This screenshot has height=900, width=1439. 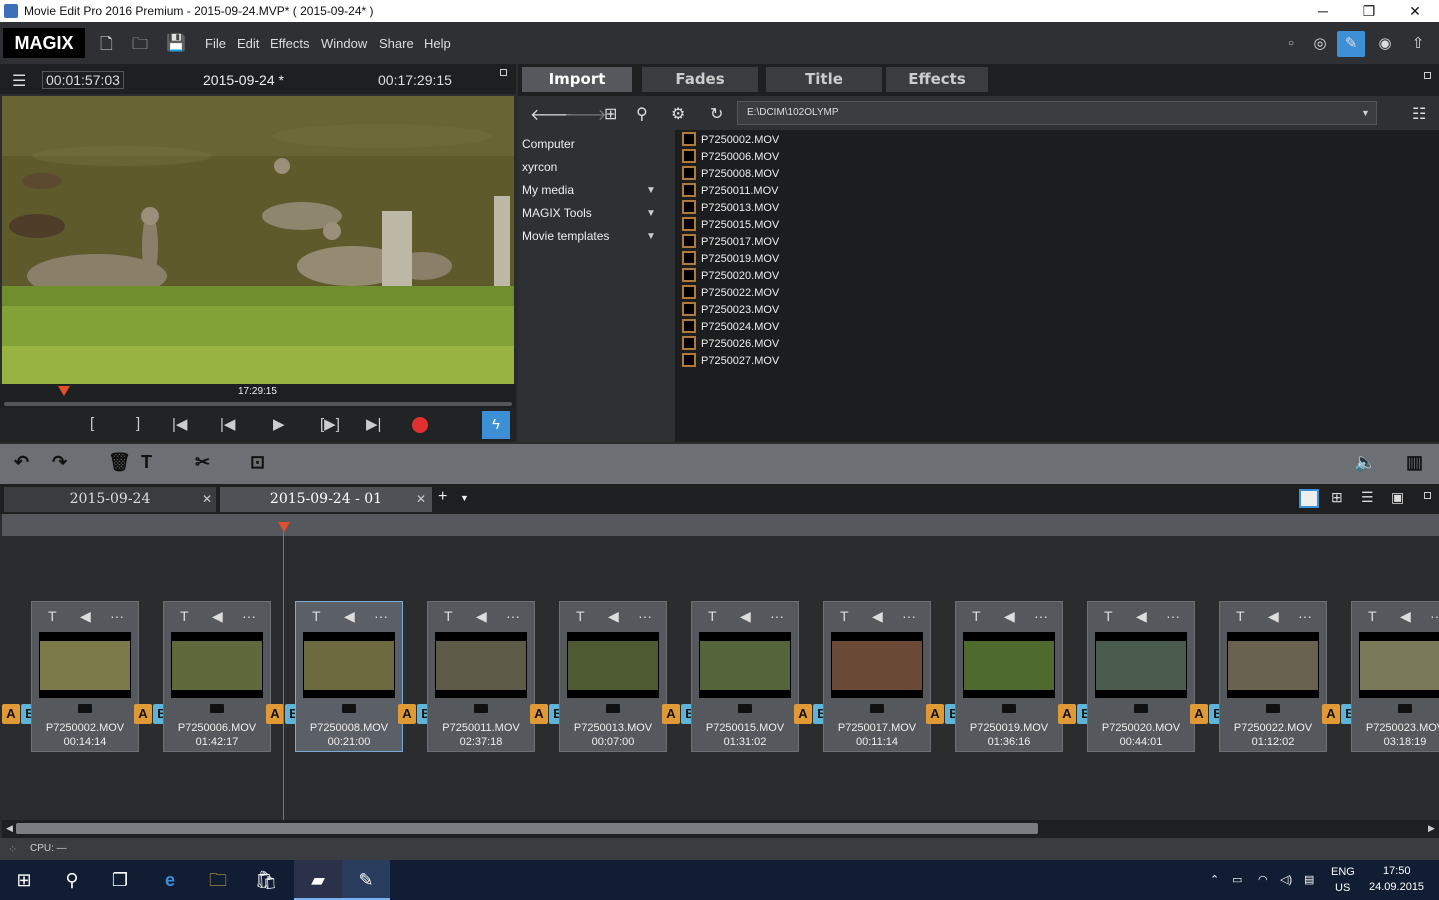 I want to click on movie-edit-app-icon: ✎, so click(x=366, y=880).